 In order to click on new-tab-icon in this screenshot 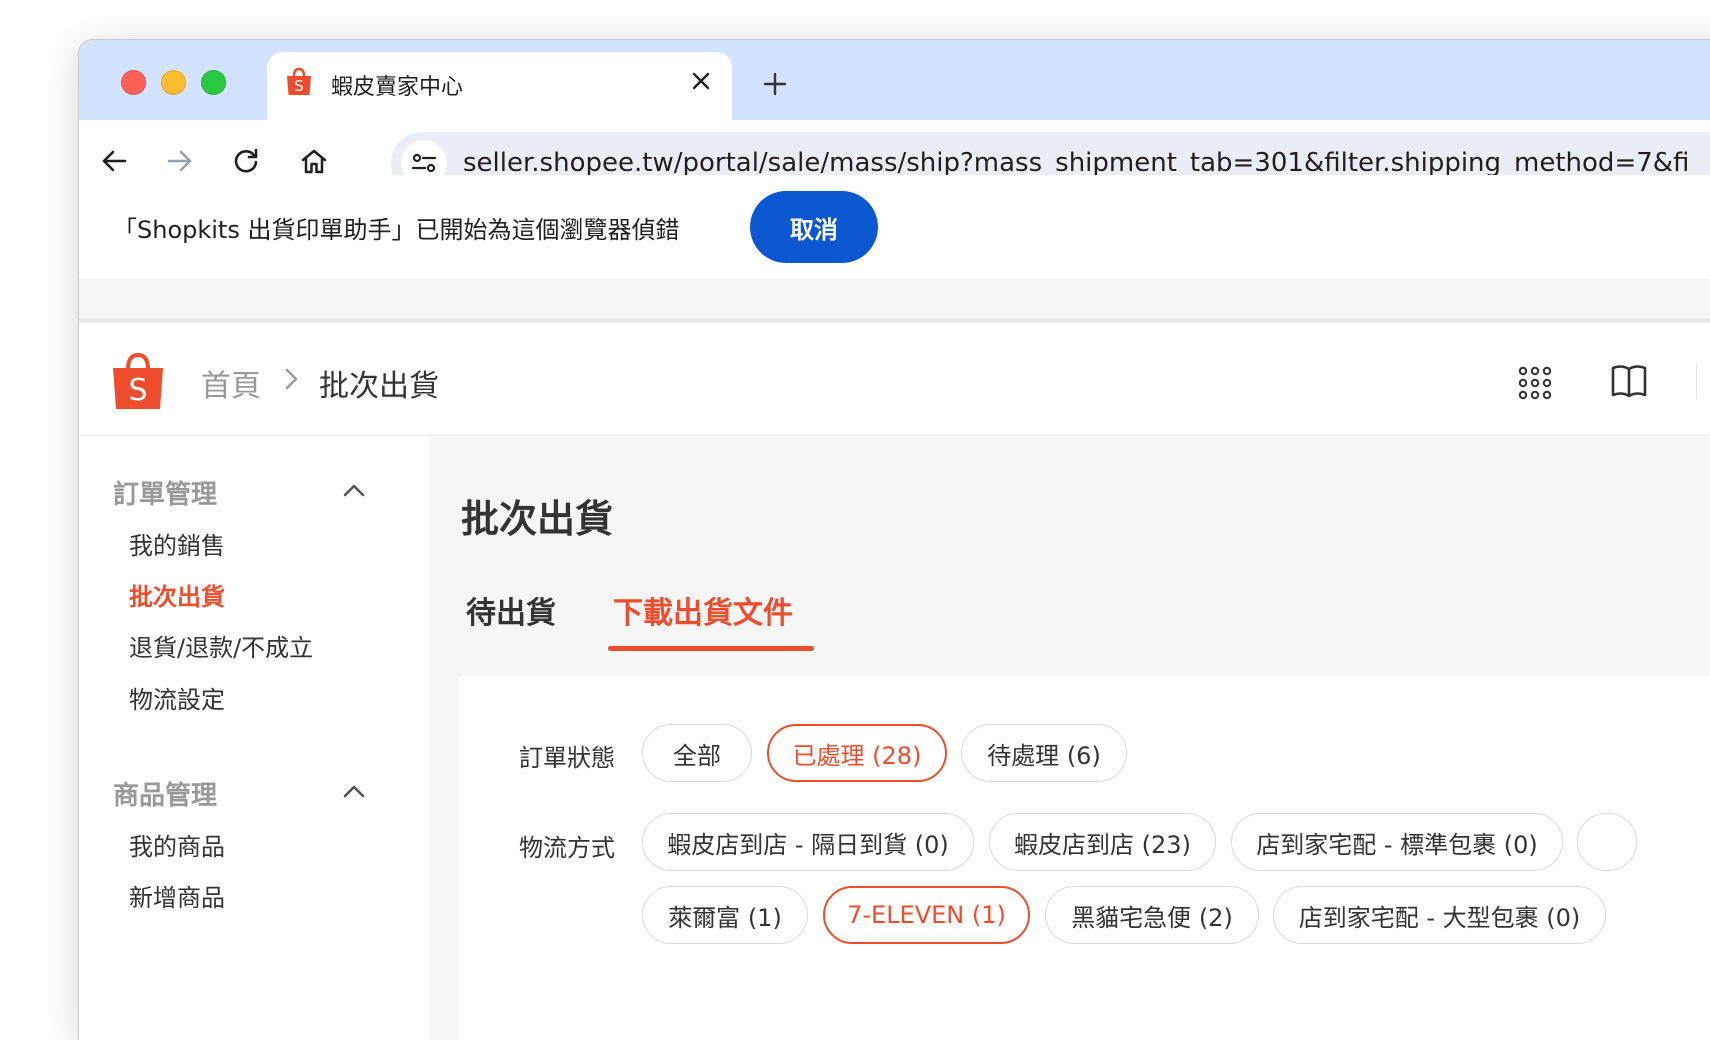, I will do `click(775, 84)`.